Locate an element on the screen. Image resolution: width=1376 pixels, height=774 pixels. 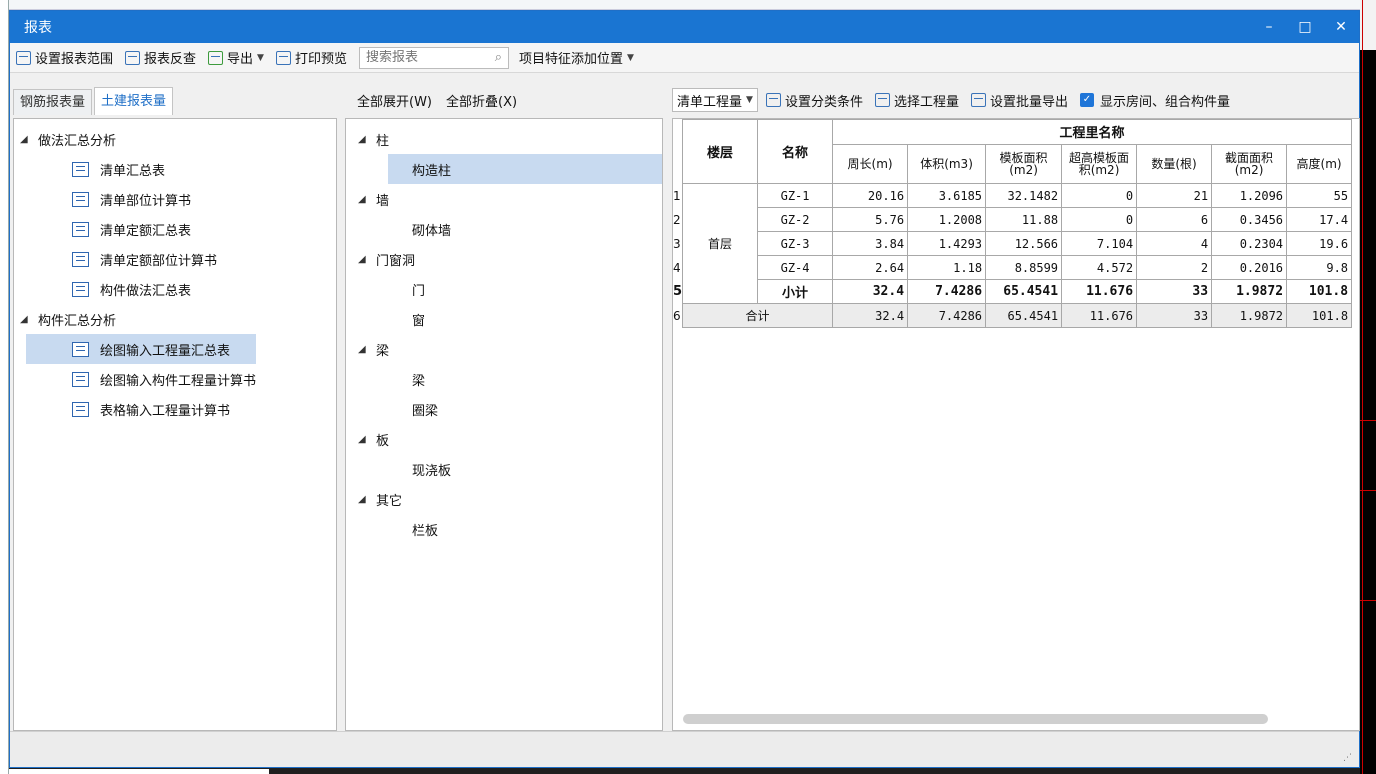
report-item-selected: 绘图输入工程量汇总表 is located at coordinates (141, 349).